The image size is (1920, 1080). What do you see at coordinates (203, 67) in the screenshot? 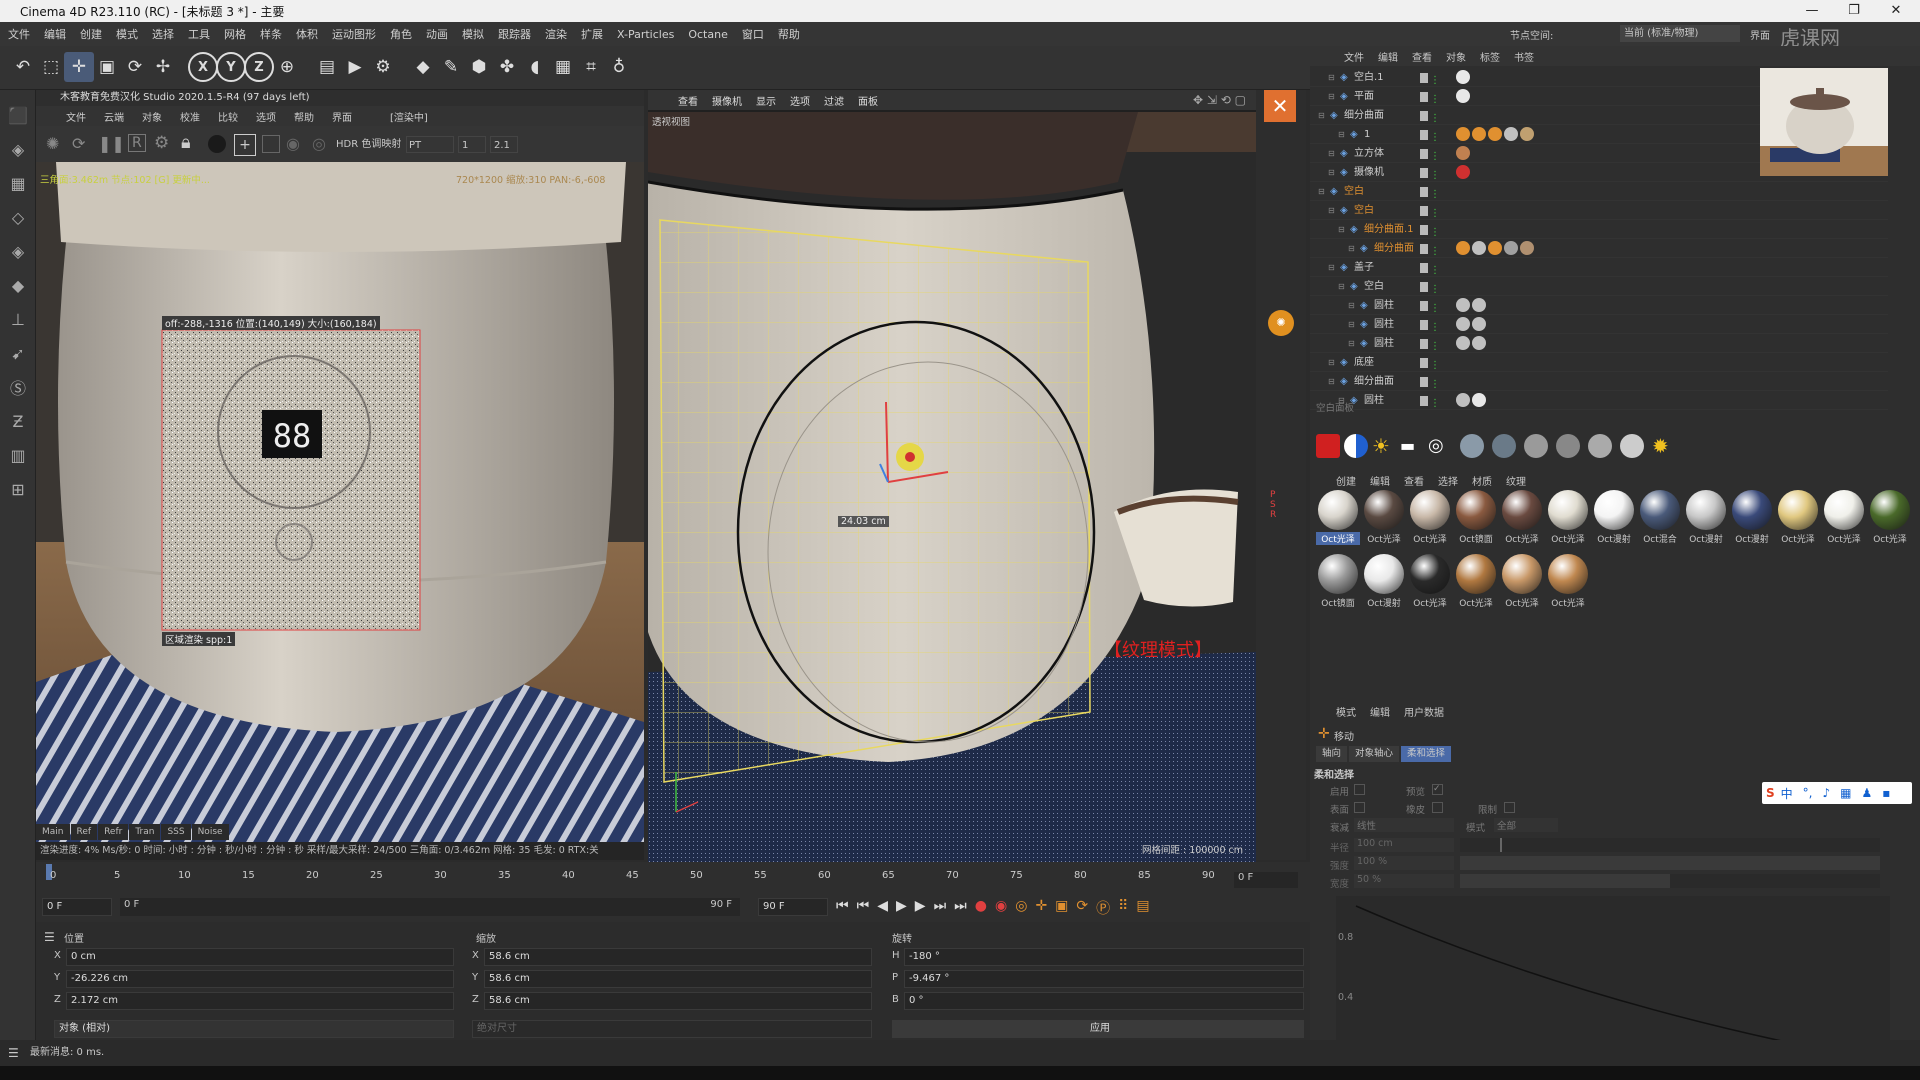
I see `x-axis-icon: X` at bounding box center [203, 67].